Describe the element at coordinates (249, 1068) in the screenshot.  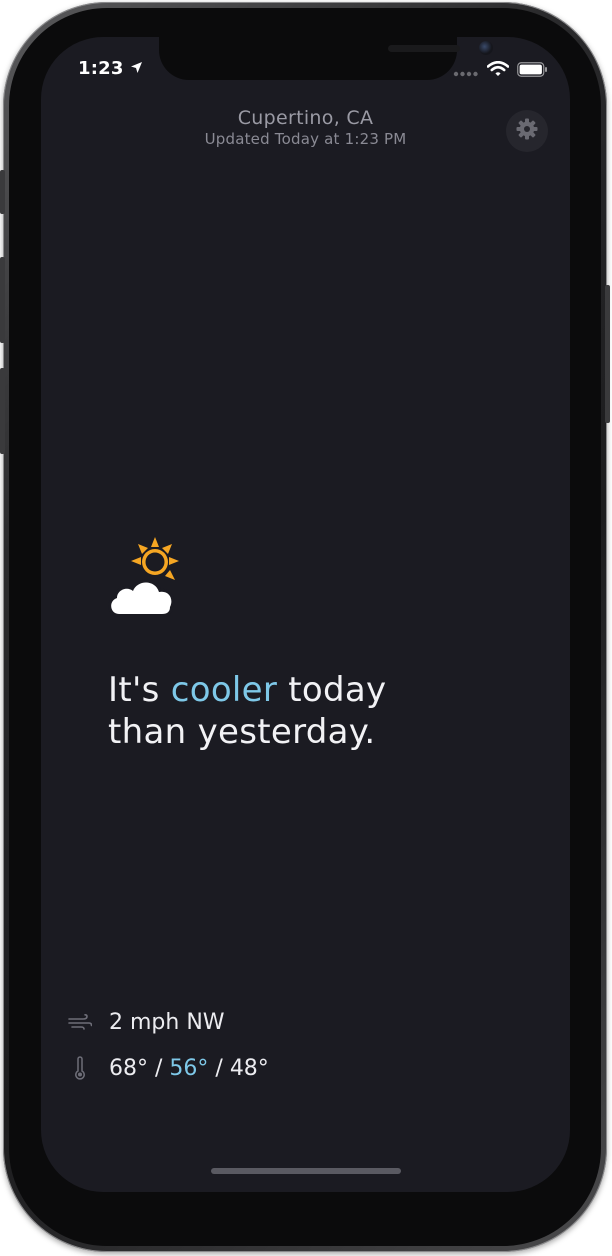
I see `temp-low: 48°` at that location.